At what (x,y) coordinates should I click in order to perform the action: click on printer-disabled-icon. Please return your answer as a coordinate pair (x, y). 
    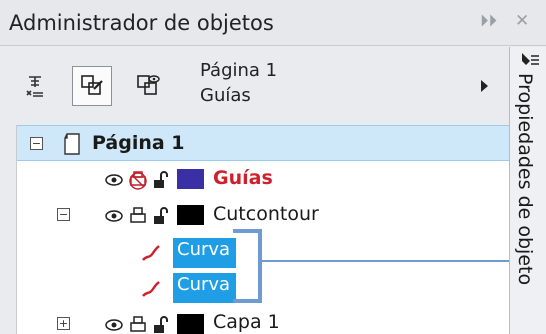
    Looking at the image, I should click on (138, 180).